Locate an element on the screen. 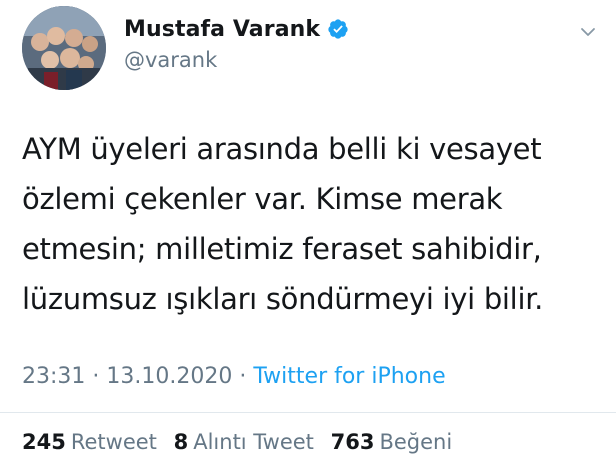 The image size is (616, 465). retweets-stat: 245 Retweet is located at coordinates (89, 442).